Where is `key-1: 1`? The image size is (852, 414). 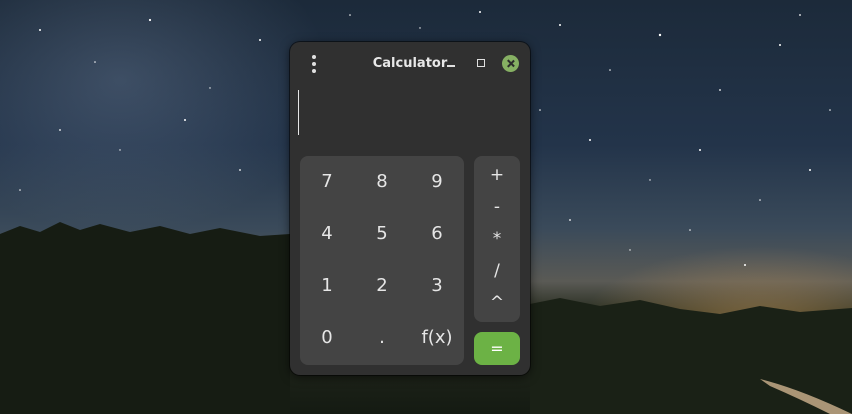 key-1: 1 is located at coordinates (327, 286).